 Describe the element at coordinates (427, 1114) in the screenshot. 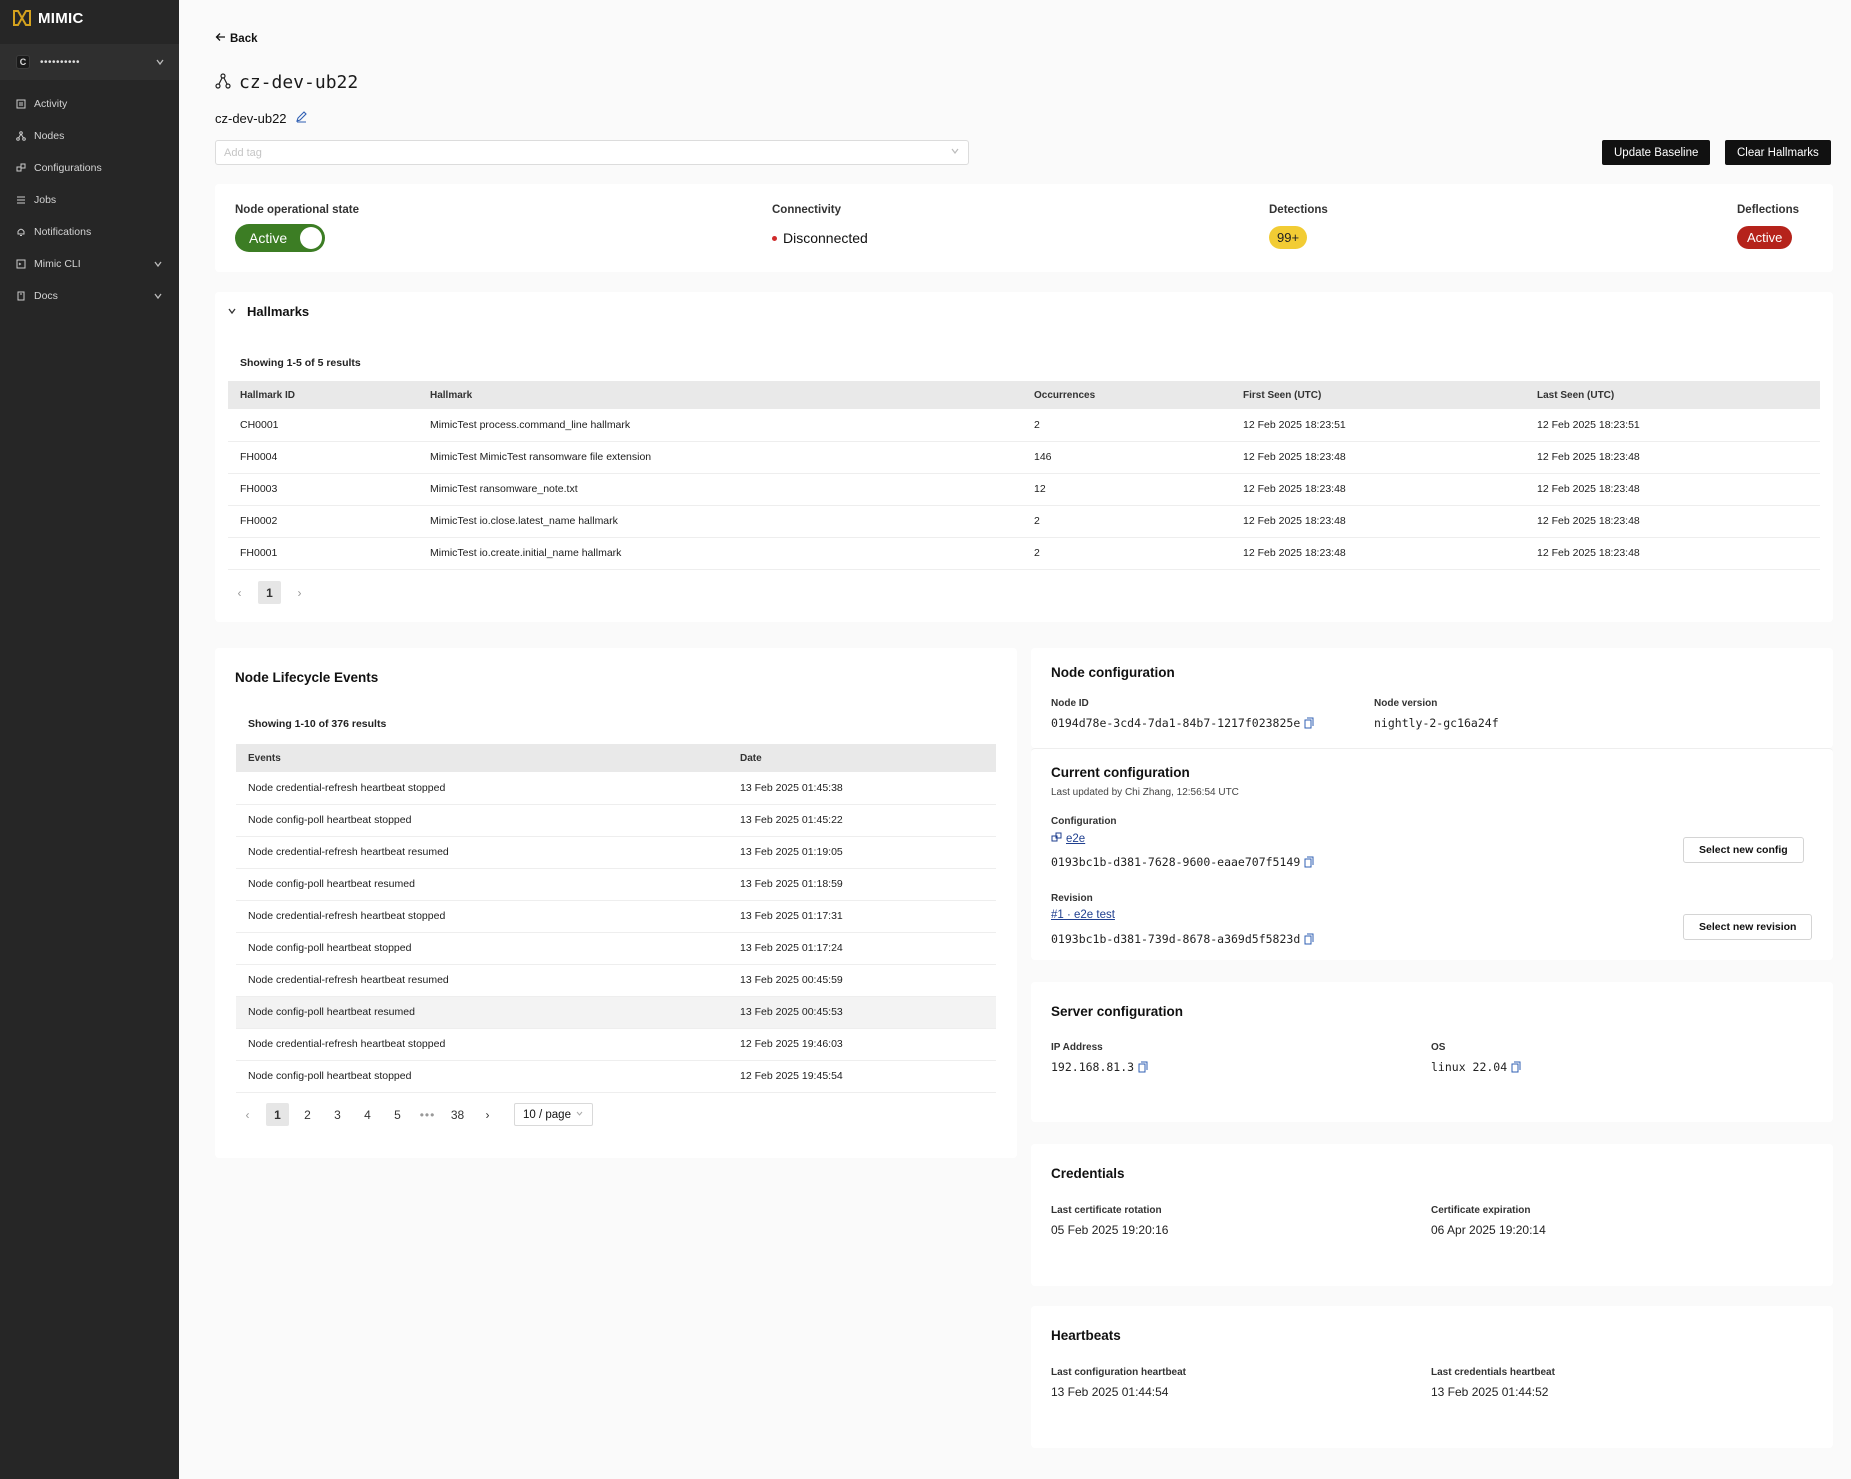

I see `page-ellipsis: •••` at that location.